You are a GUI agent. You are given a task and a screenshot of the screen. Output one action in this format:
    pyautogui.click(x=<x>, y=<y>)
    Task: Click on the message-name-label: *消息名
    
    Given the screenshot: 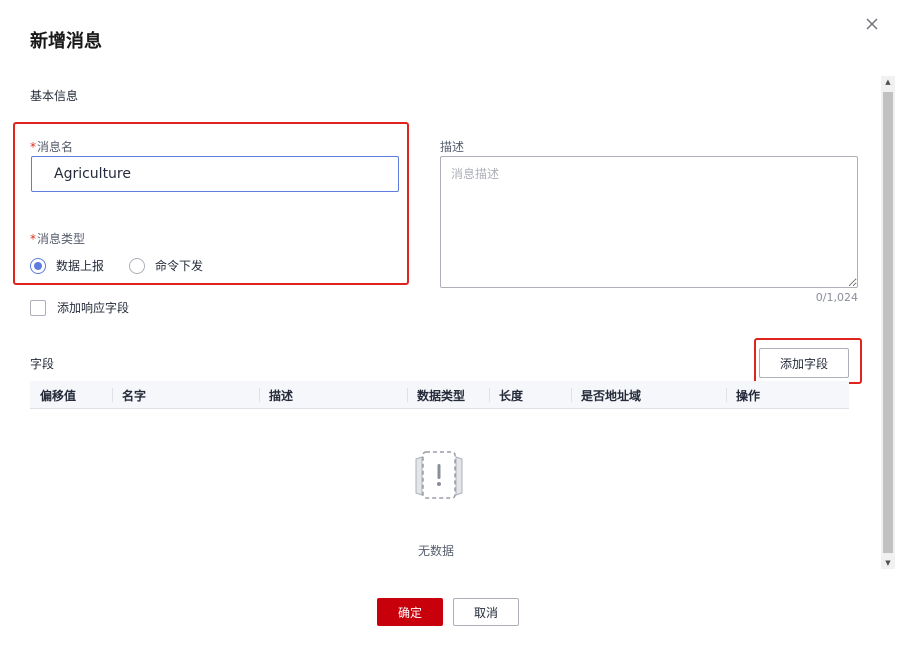 What is the action you would take?
    pyautogui.click(x=51, y=146)
    